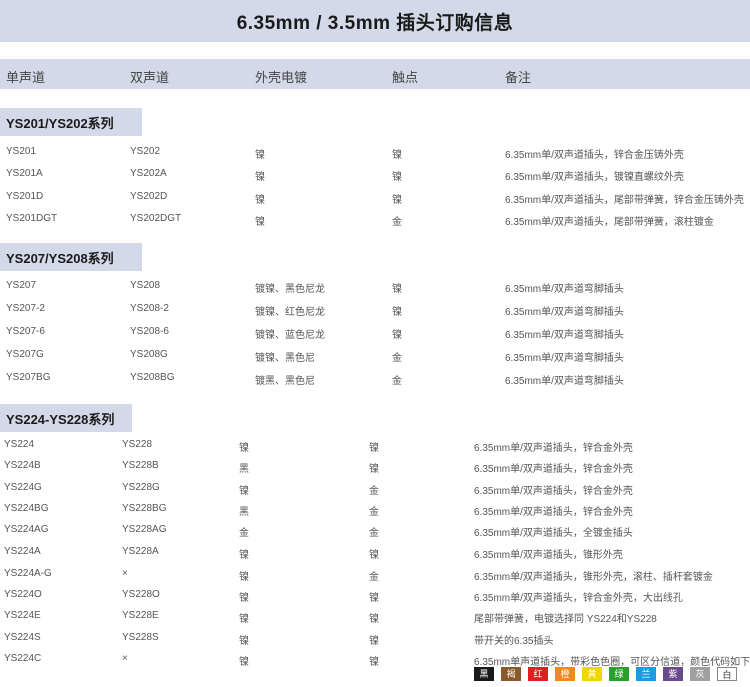 This screenshot has height=687, width=750. I want to click on section-title: YS224-YS228系列, so click(66, 418).